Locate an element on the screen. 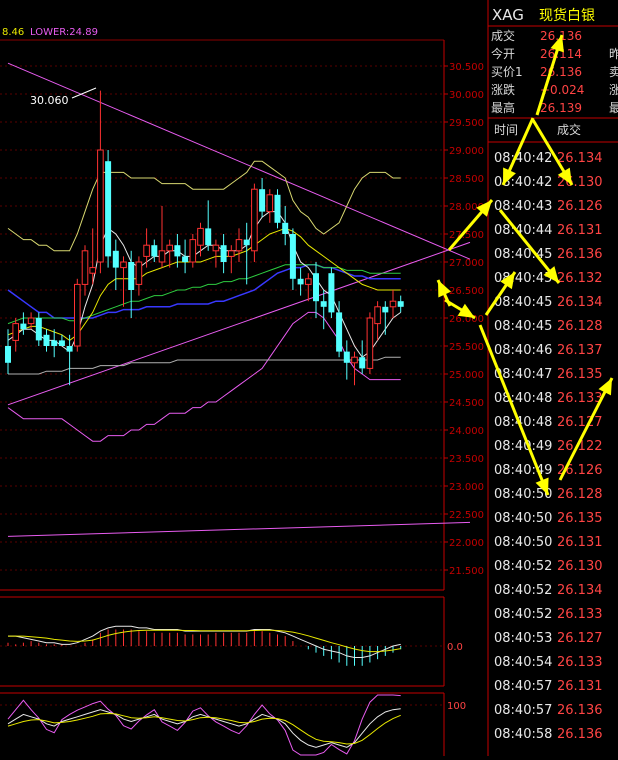 Image resolution: width=618 pixels, height=760 pixels. kdj-d-line is located at coordinates (204, 728).